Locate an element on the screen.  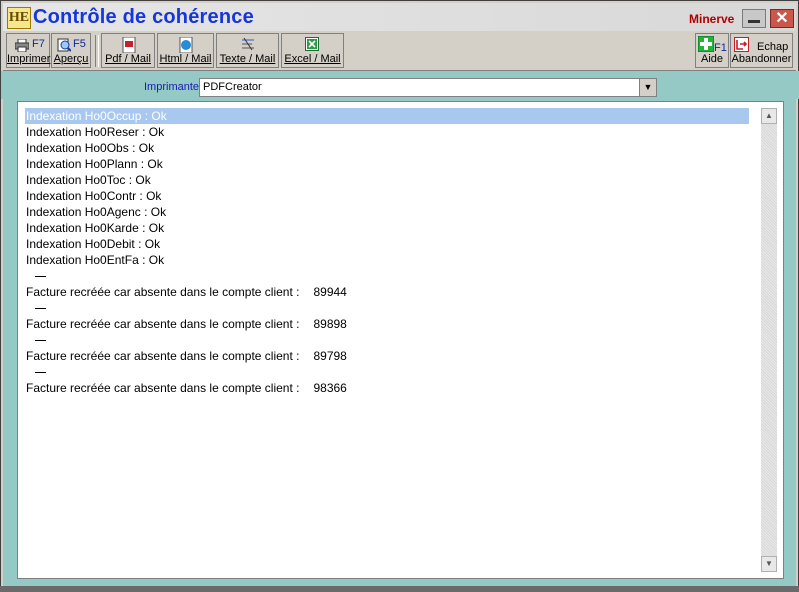
cancel-button: Echap Abandonner is located at coordinates (761, 50).